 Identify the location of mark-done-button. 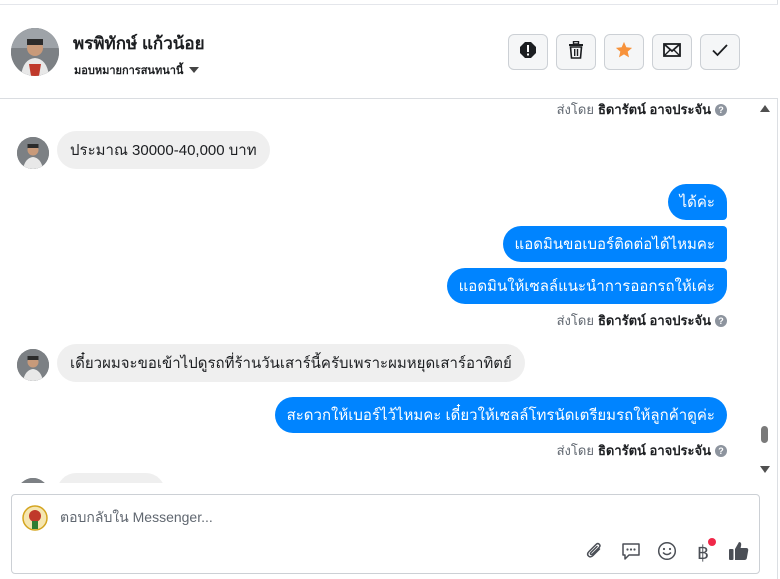
(720, 52).